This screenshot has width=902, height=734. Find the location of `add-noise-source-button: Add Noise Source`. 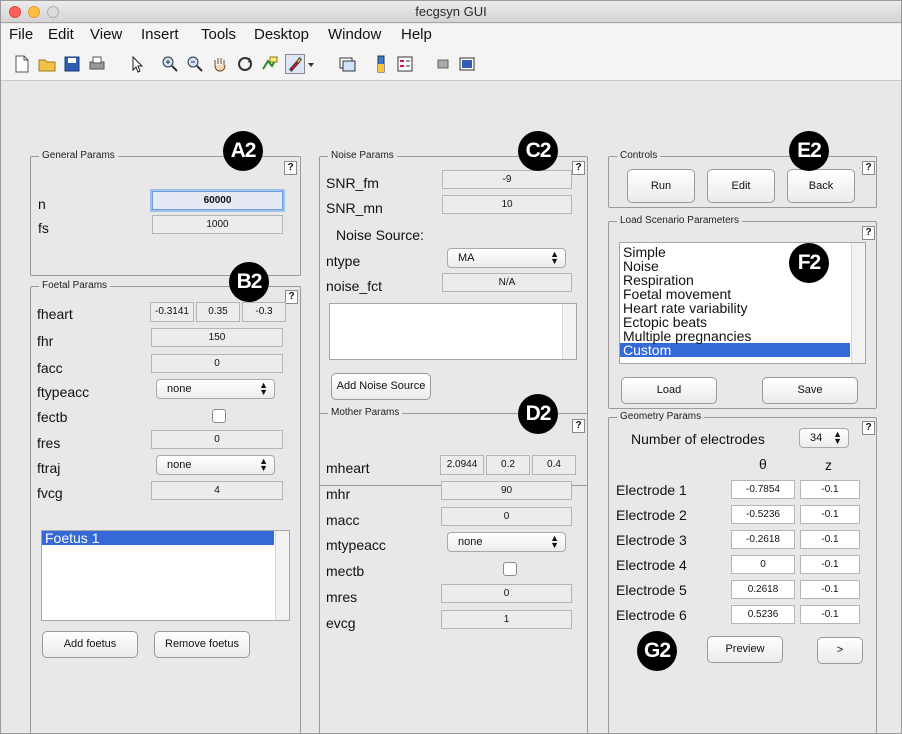

add-noise-source-button: Add Noise Source is located at coordinates (381, 386).